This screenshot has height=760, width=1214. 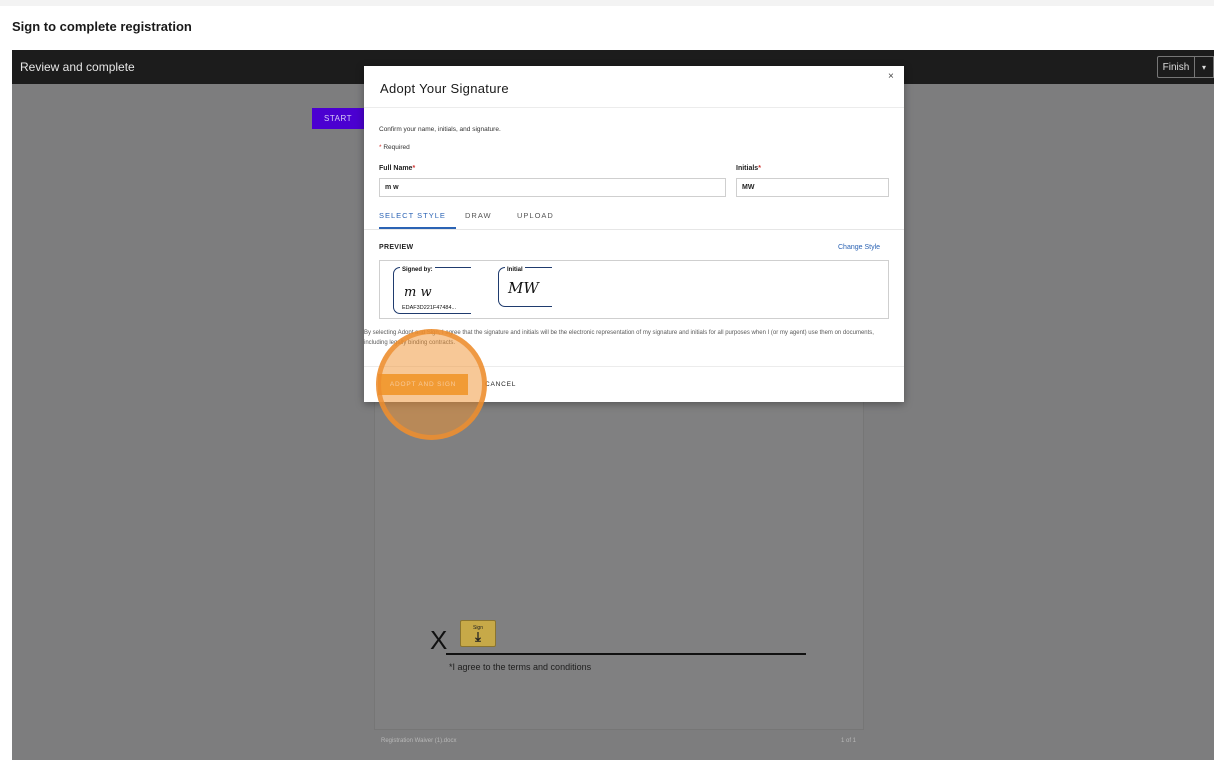 I want to click on signed-by-label: Signed by:, so click(x=417, y=270).